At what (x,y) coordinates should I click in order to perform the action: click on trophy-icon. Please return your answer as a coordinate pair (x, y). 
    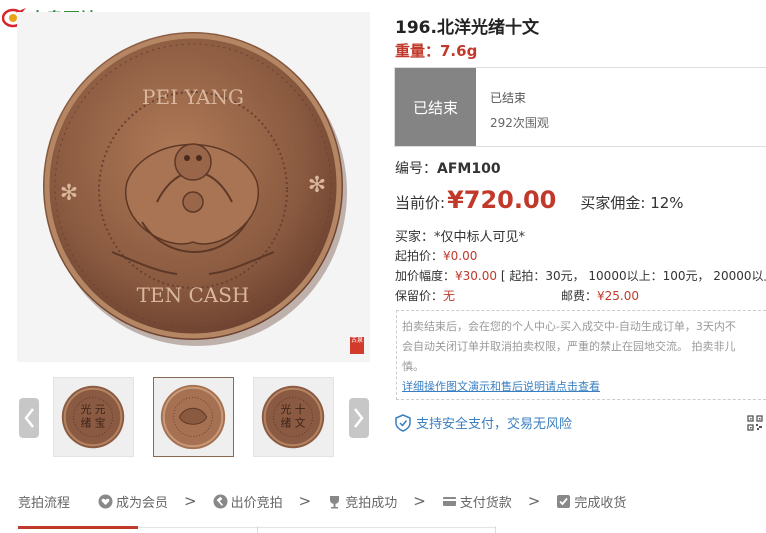
    Looking at the image, I should click on (335, 501).